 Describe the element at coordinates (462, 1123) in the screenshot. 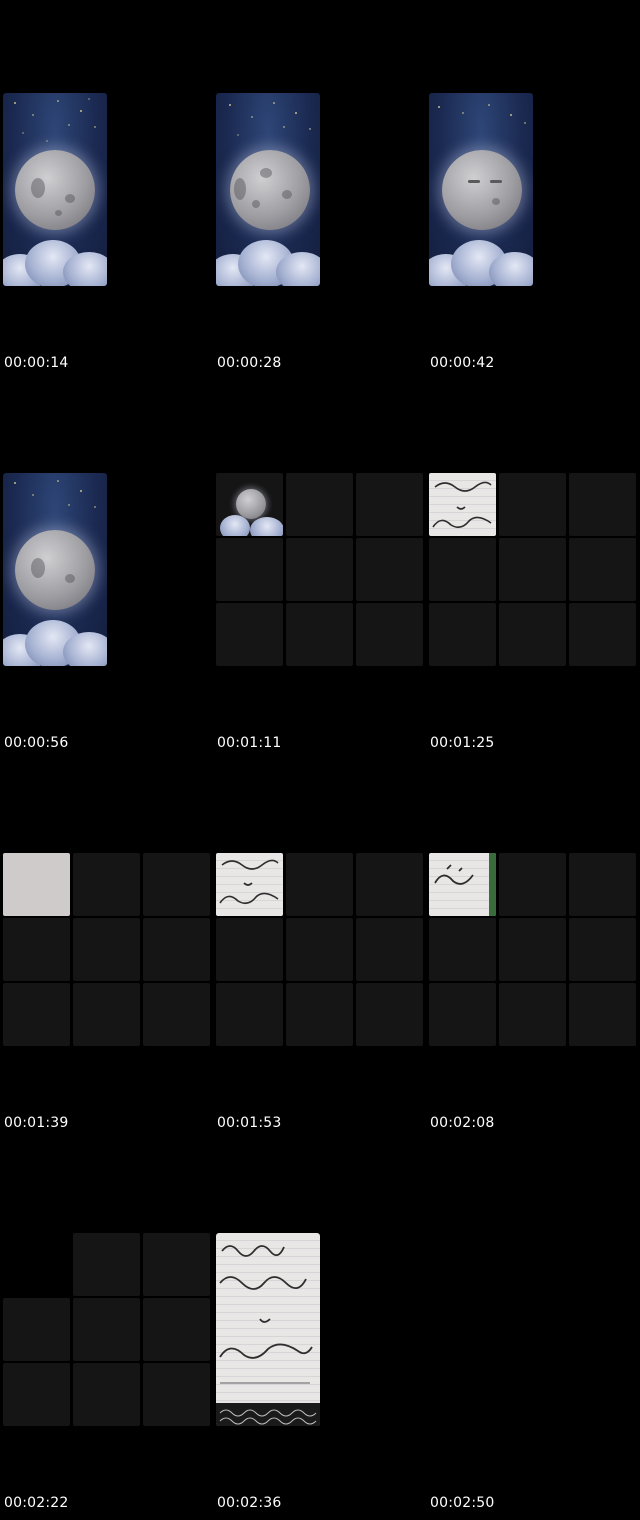

I see `timestamp-label: 00:02:08` at that location.